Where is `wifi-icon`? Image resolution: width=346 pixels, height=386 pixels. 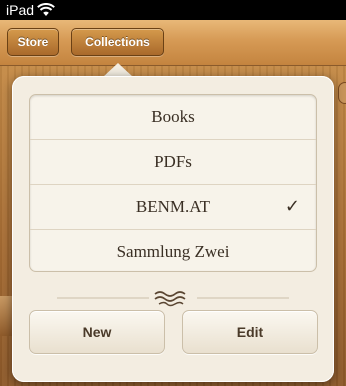
wifi-icon is located at coordinates (46, 9).